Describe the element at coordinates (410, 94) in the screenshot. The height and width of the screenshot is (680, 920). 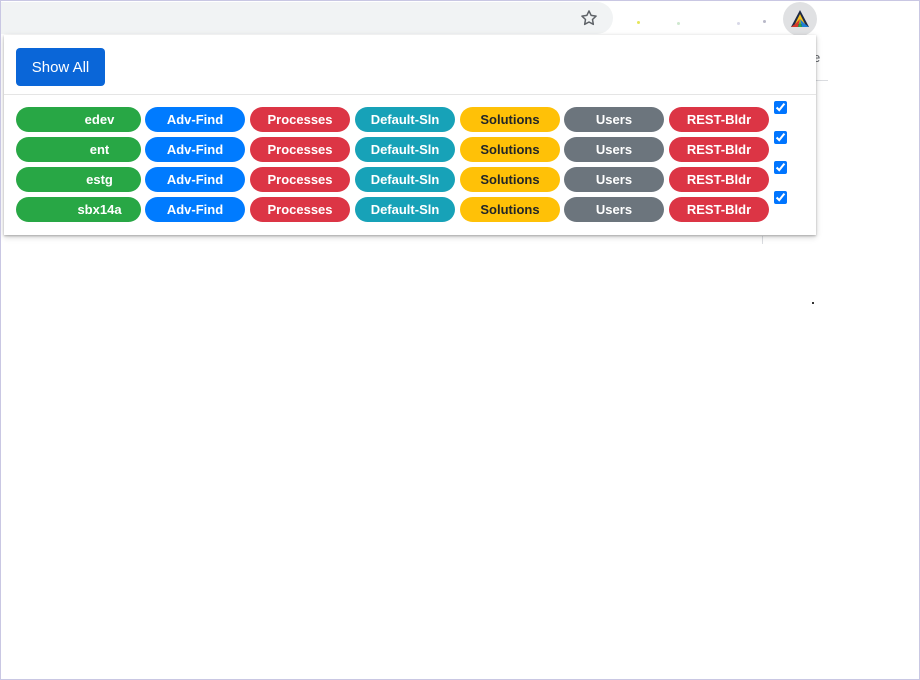
I see `popup-divider` at that location.